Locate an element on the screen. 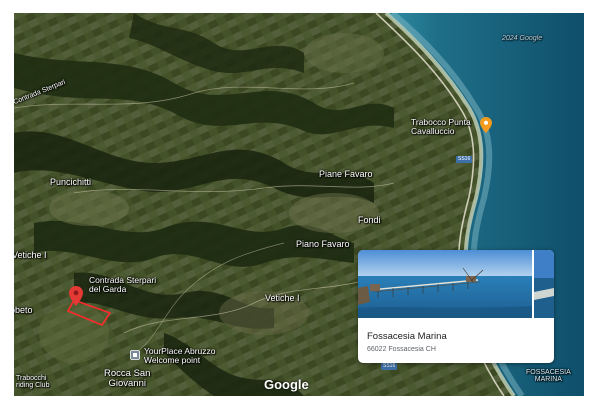 The image size is (600, 409). location-pin-icon is located at coordinates (76, 298).